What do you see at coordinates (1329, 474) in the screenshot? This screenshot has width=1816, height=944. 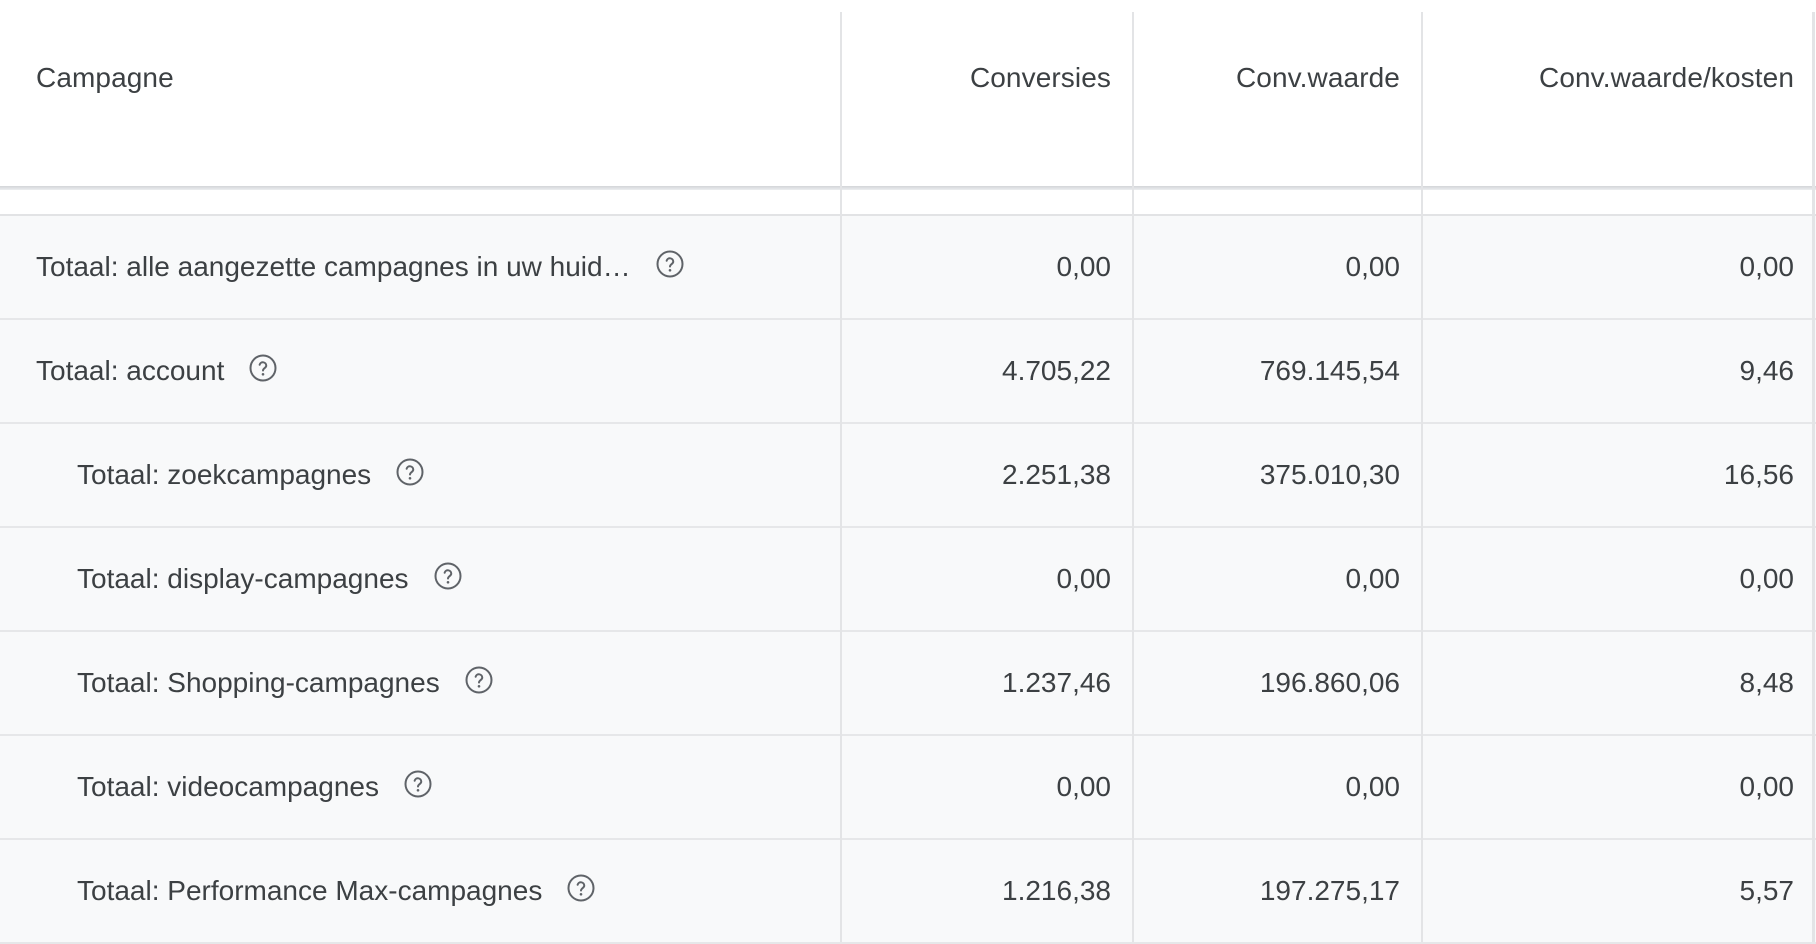 I see `conv-value-value: 375.010,30` at bounding box center [1329, 474].